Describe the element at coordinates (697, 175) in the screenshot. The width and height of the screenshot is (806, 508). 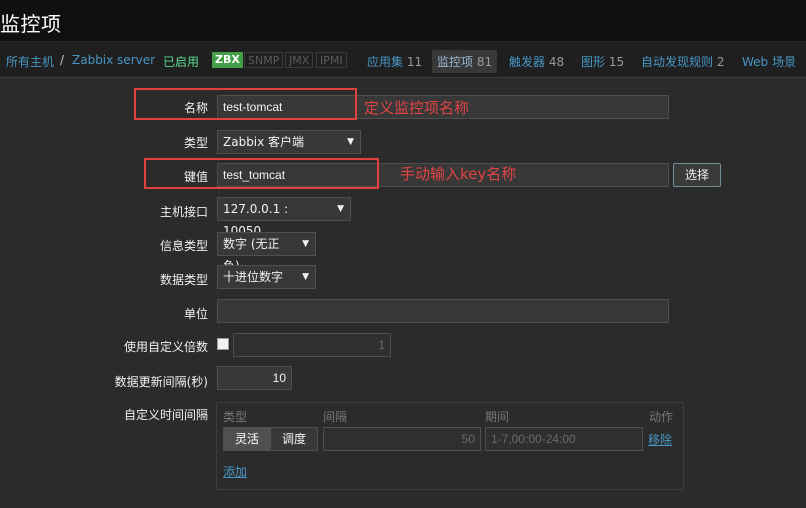
I see `select-key-button: 选择` at that location.